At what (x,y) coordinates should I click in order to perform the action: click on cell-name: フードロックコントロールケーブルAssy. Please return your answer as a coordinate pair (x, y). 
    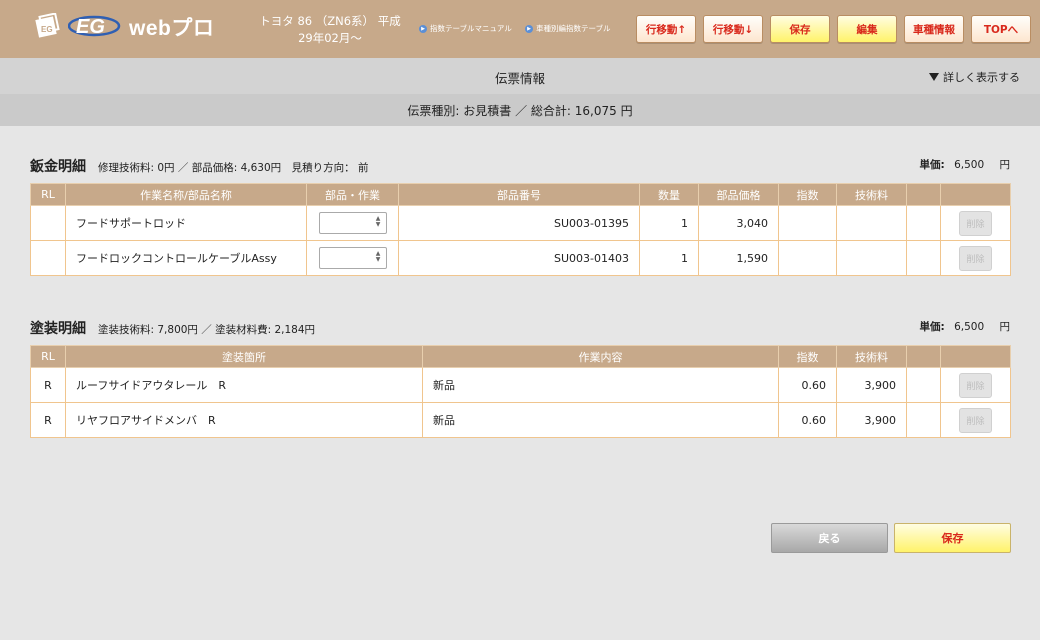
    Looking at the image, I should click on (186, 258).